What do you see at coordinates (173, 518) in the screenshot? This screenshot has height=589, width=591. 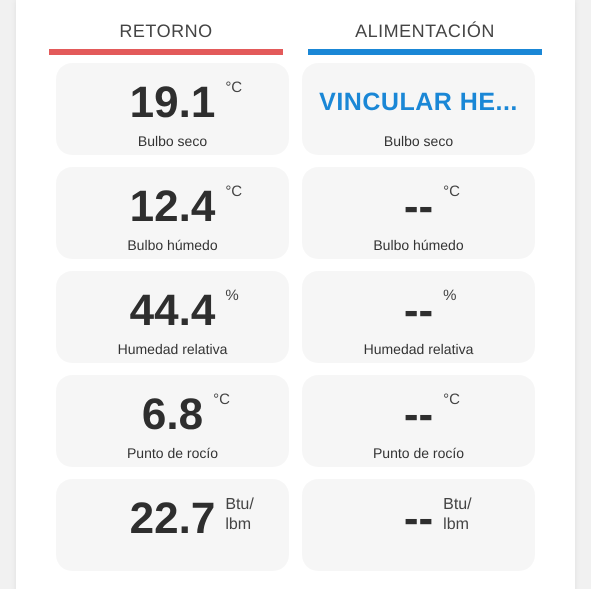 I see `reading-value: 22.7` at bounding box center [173, 518].